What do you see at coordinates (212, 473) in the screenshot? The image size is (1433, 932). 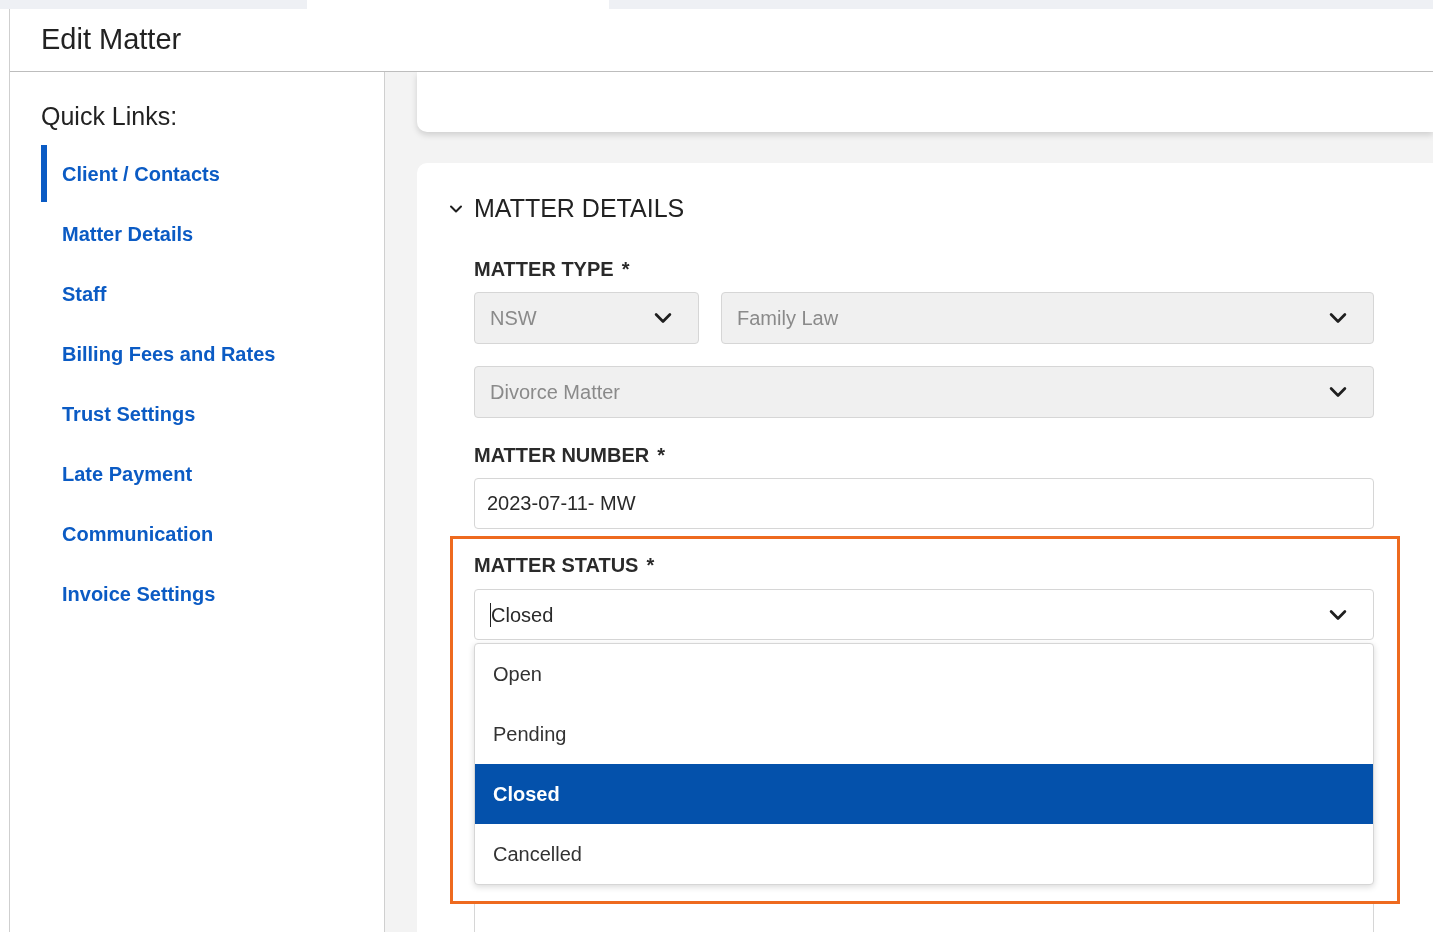 I see `quick-link: Late Payment` at bounding box center [212, 473].